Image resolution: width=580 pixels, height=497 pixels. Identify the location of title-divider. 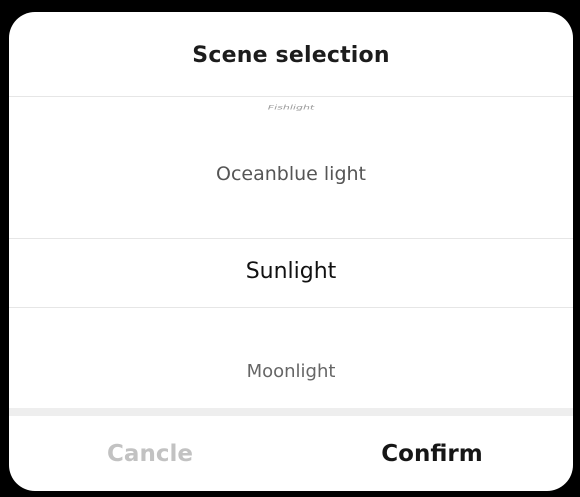
(291, 96).